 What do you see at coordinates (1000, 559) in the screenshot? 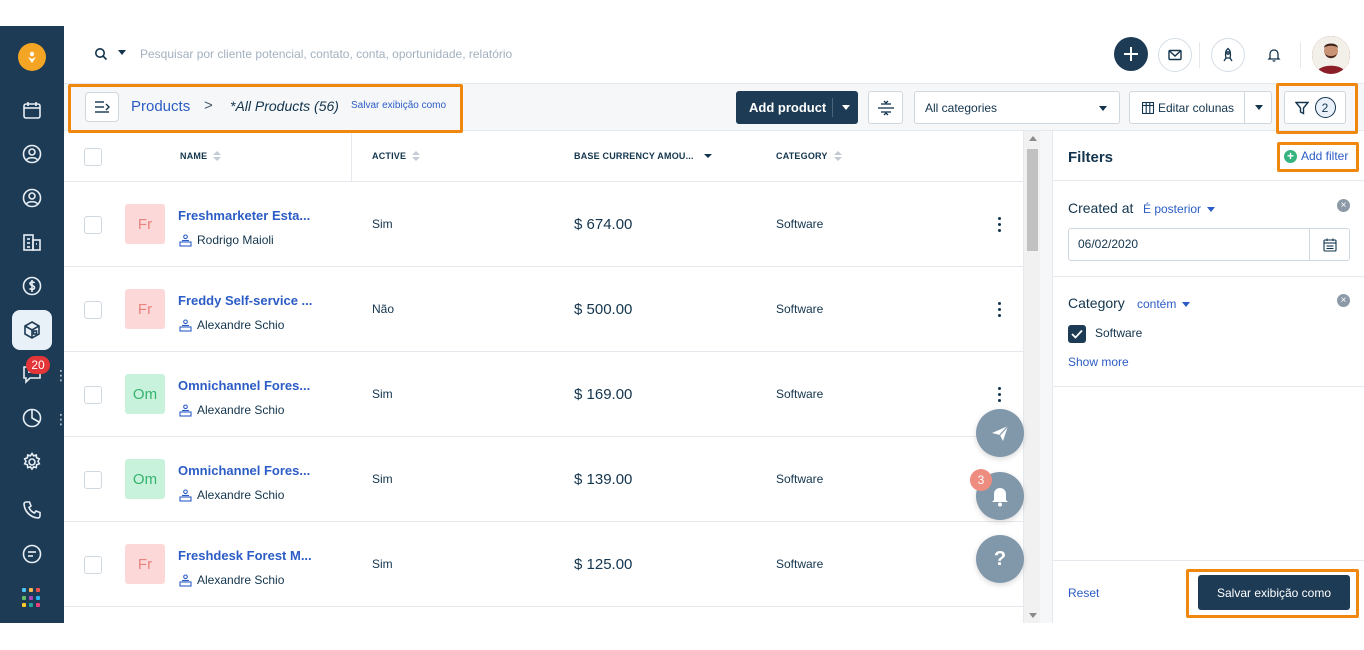
I see `help-button: ?` at bounding box center [1000, 559].